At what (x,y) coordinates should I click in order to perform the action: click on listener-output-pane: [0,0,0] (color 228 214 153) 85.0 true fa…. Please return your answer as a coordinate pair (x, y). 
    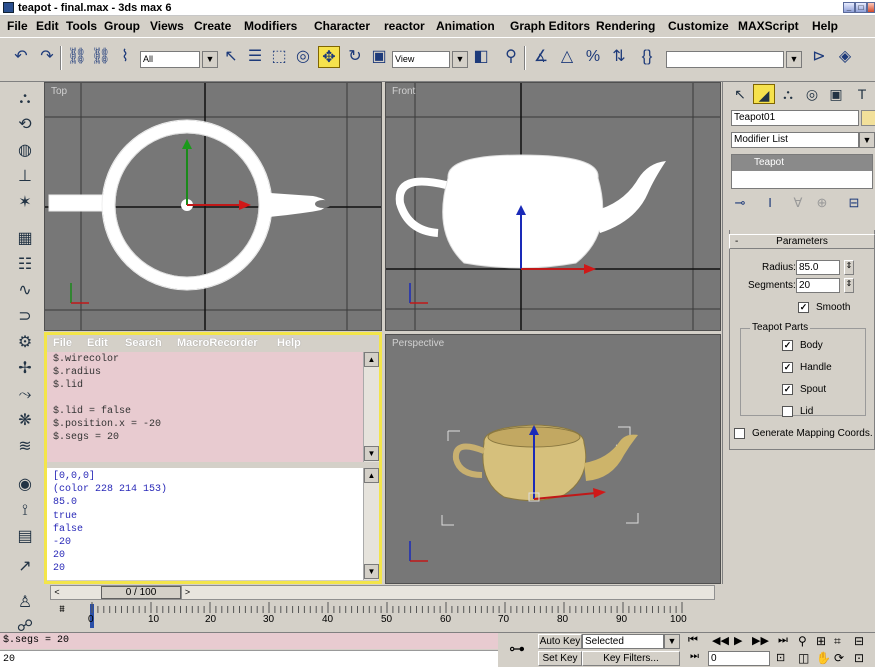
    Looking at the image, I should click on (205, 524).